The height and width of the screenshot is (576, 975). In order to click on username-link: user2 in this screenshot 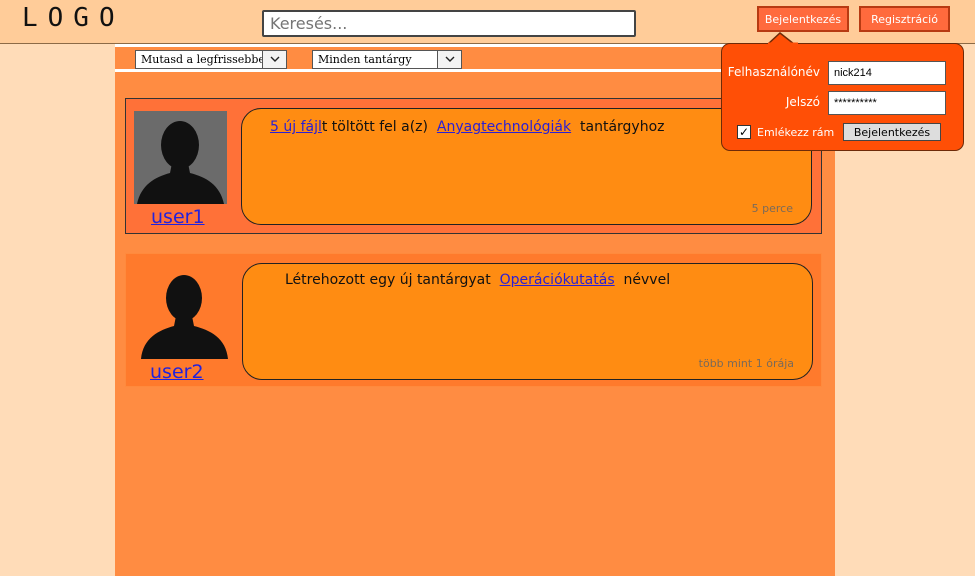, I will do `click(177, 372)`.